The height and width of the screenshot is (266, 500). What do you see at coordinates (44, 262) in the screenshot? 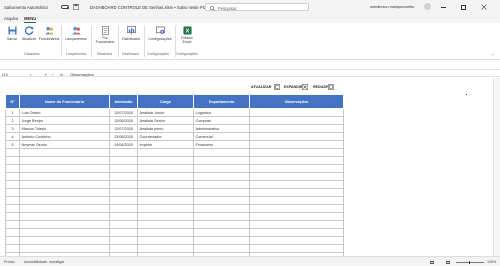
I see `accessibility-status: Acessibilidade: investigar` at bounding box center [44, 262].